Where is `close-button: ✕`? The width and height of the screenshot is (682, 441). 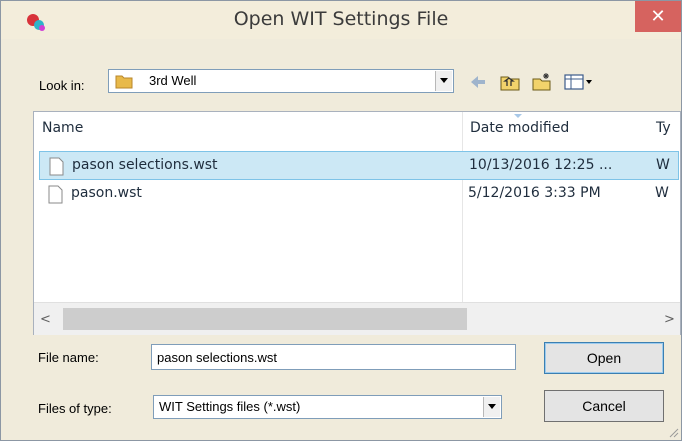 close-button: ✕ is located at coordinates (658, 16).